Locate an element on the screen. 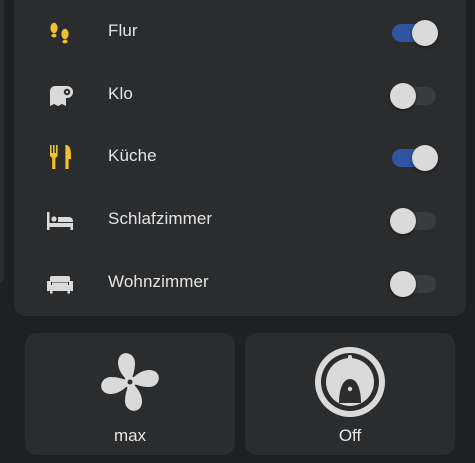  adjacent-card-edge is located at coordinates (2, 142).